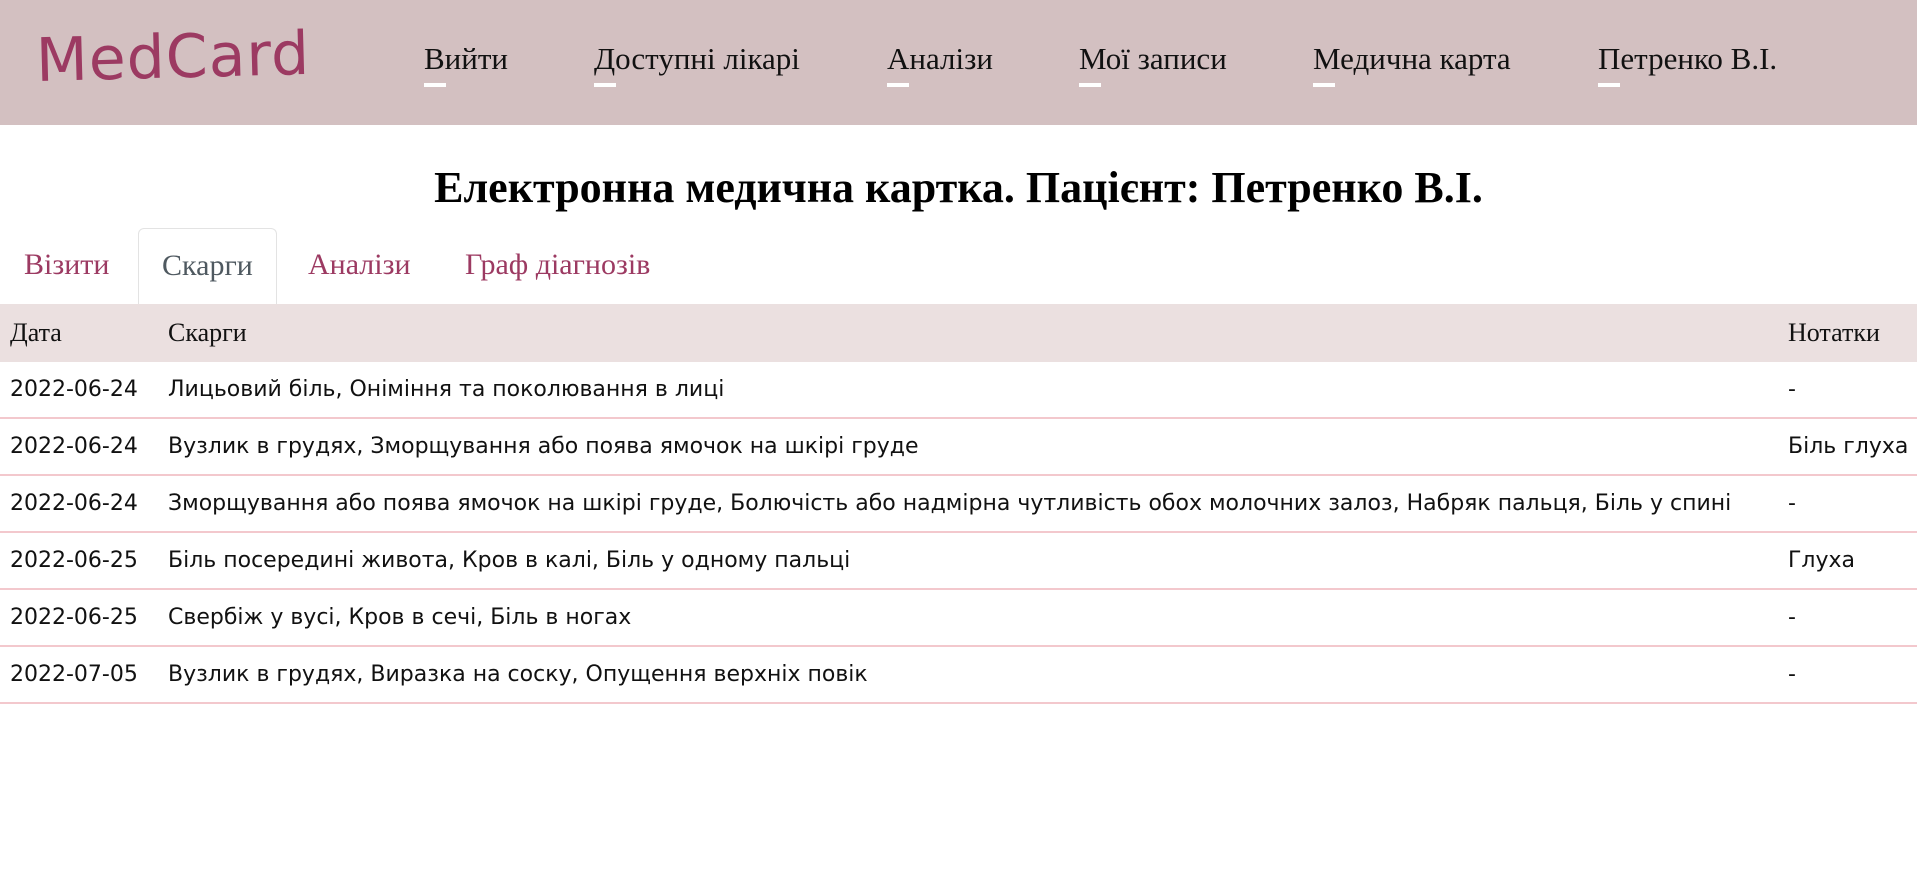 Image resolution: width=1917 pixels, height=872 pixels. I want to click on column-header-notes: Нотатки, so click(1834, 332).